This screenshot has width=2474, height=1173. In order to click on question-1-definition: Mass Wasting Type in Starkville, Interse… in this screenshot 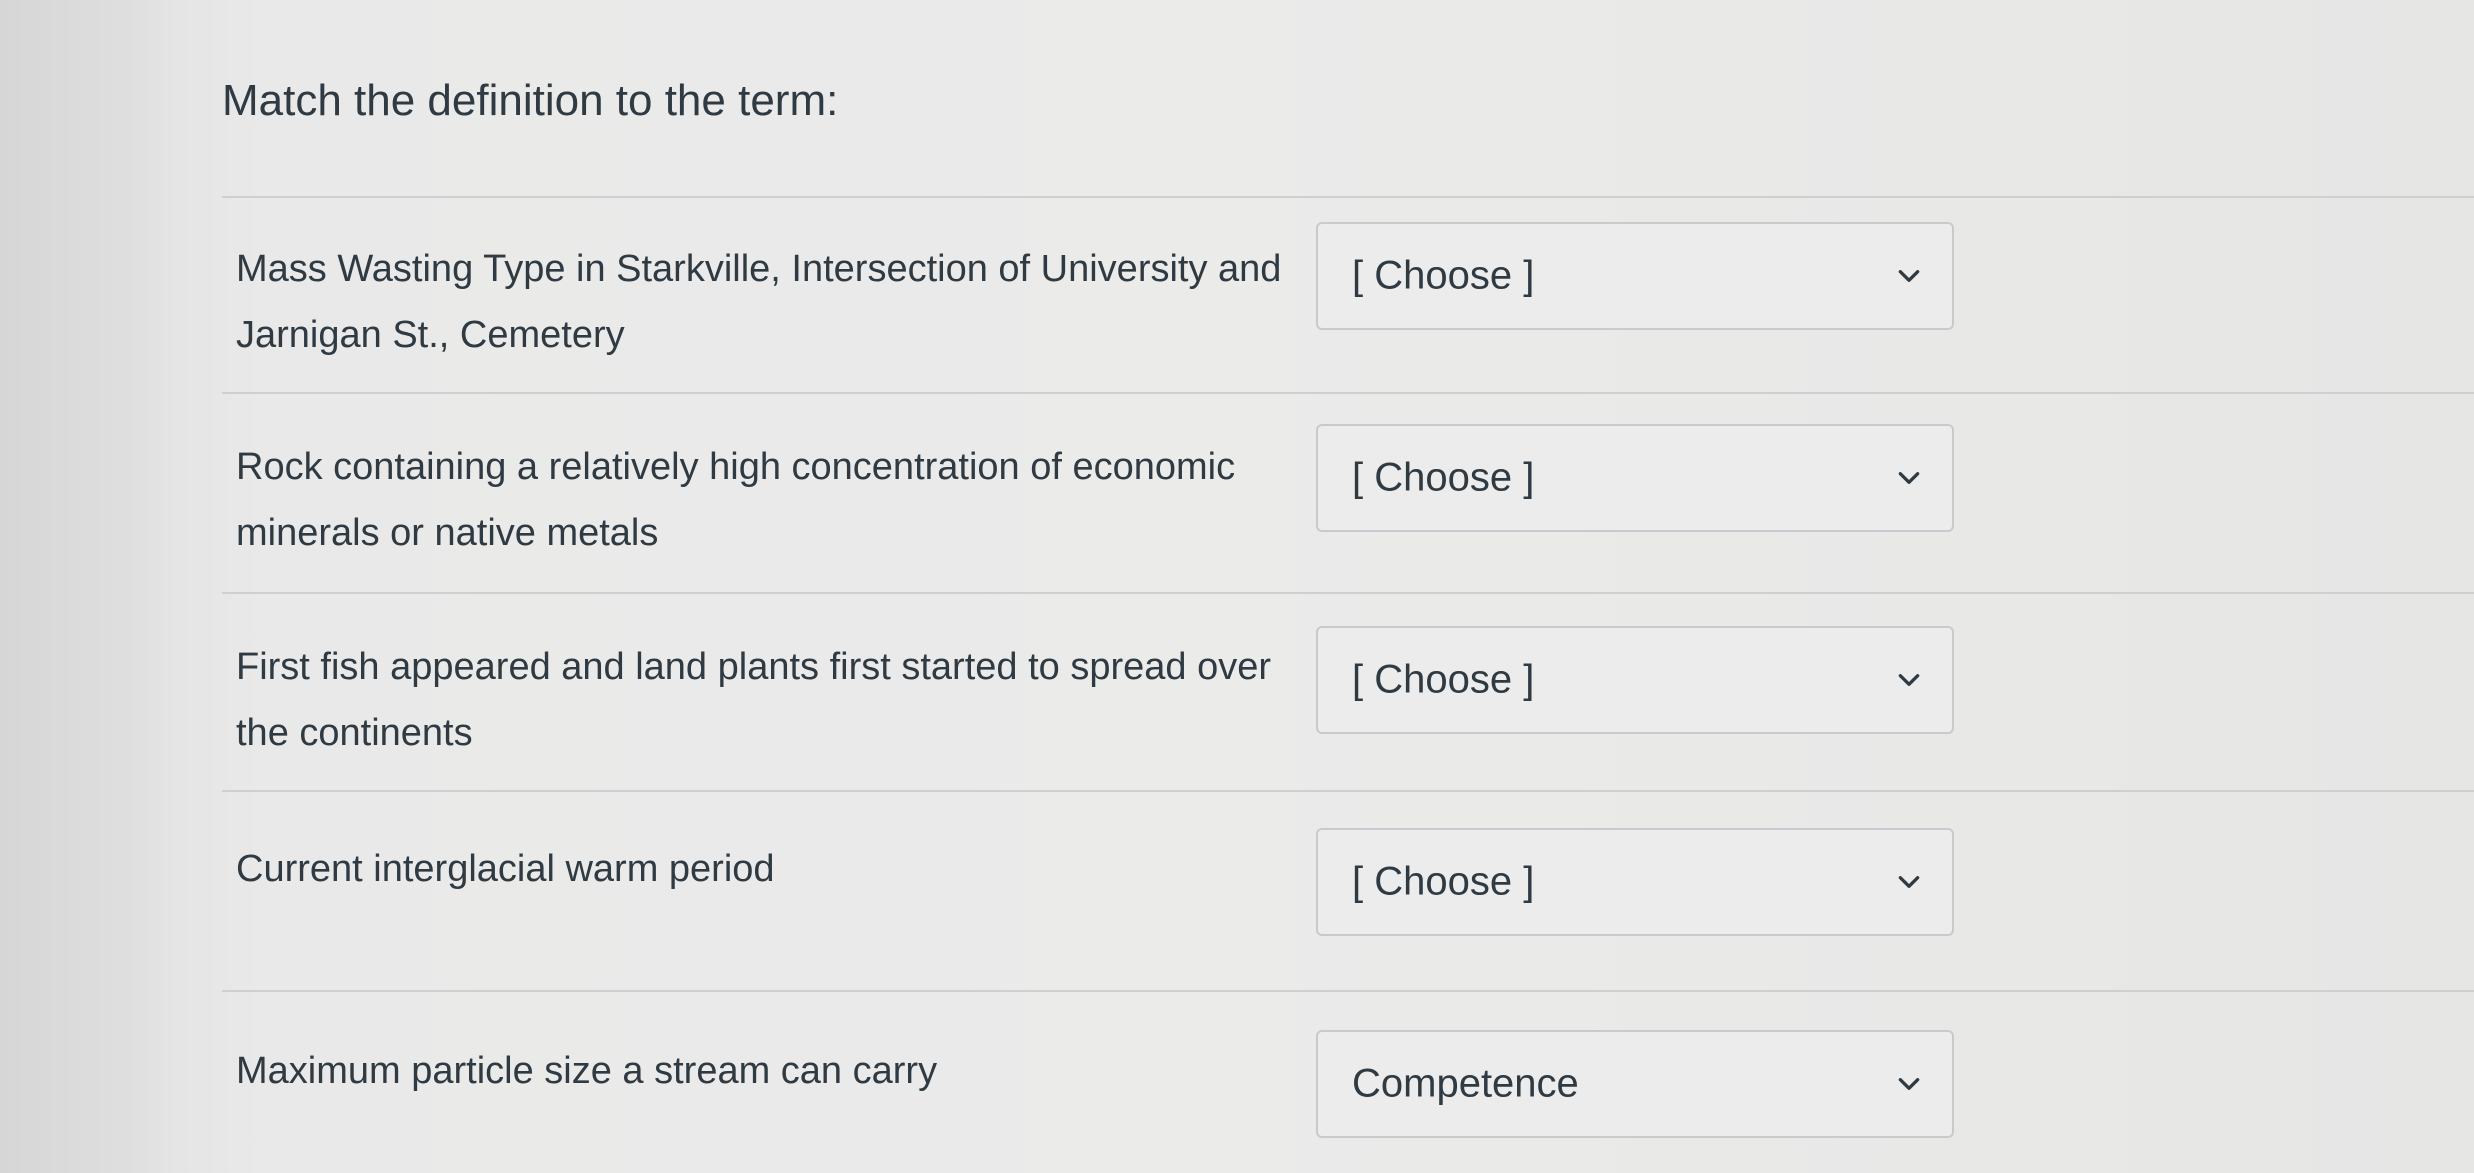, I will do `click(759, 302)`.